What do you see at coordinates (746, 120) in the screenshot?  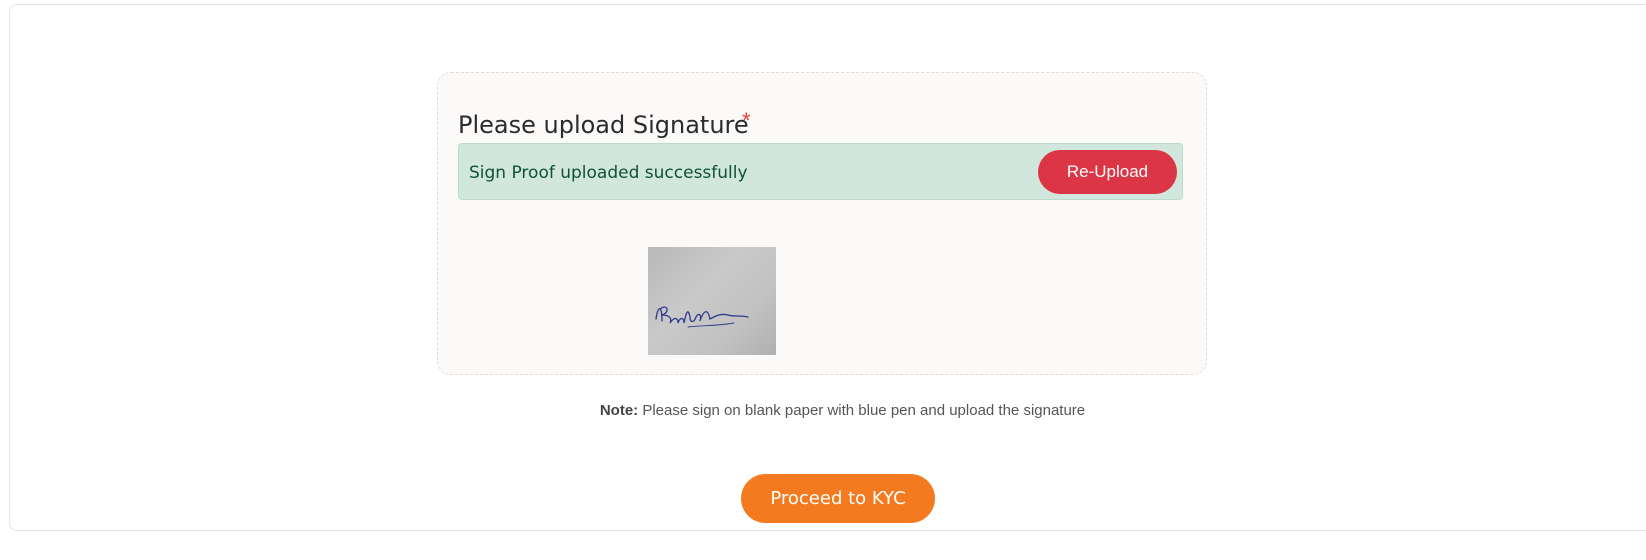 I see `required-asterisk: *` at bounding box center [746, 120].